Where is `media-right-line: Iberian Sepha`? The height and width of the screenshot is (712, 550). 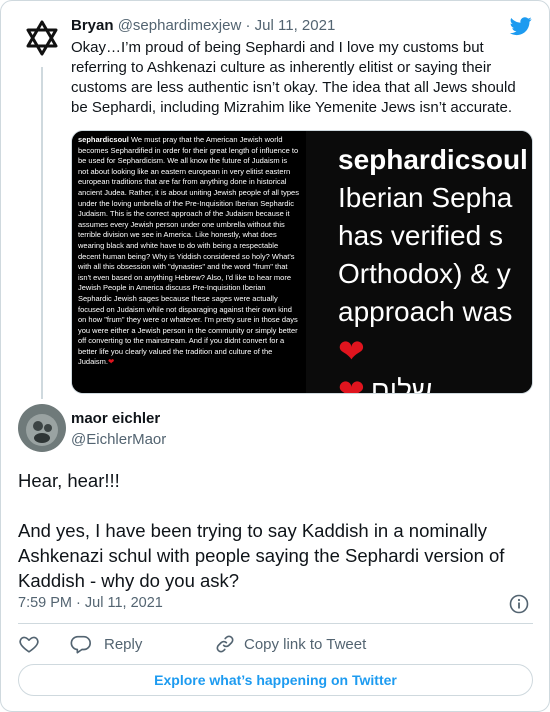
media-right-line: Iberian Sepha is located at coordinates (425, 197).